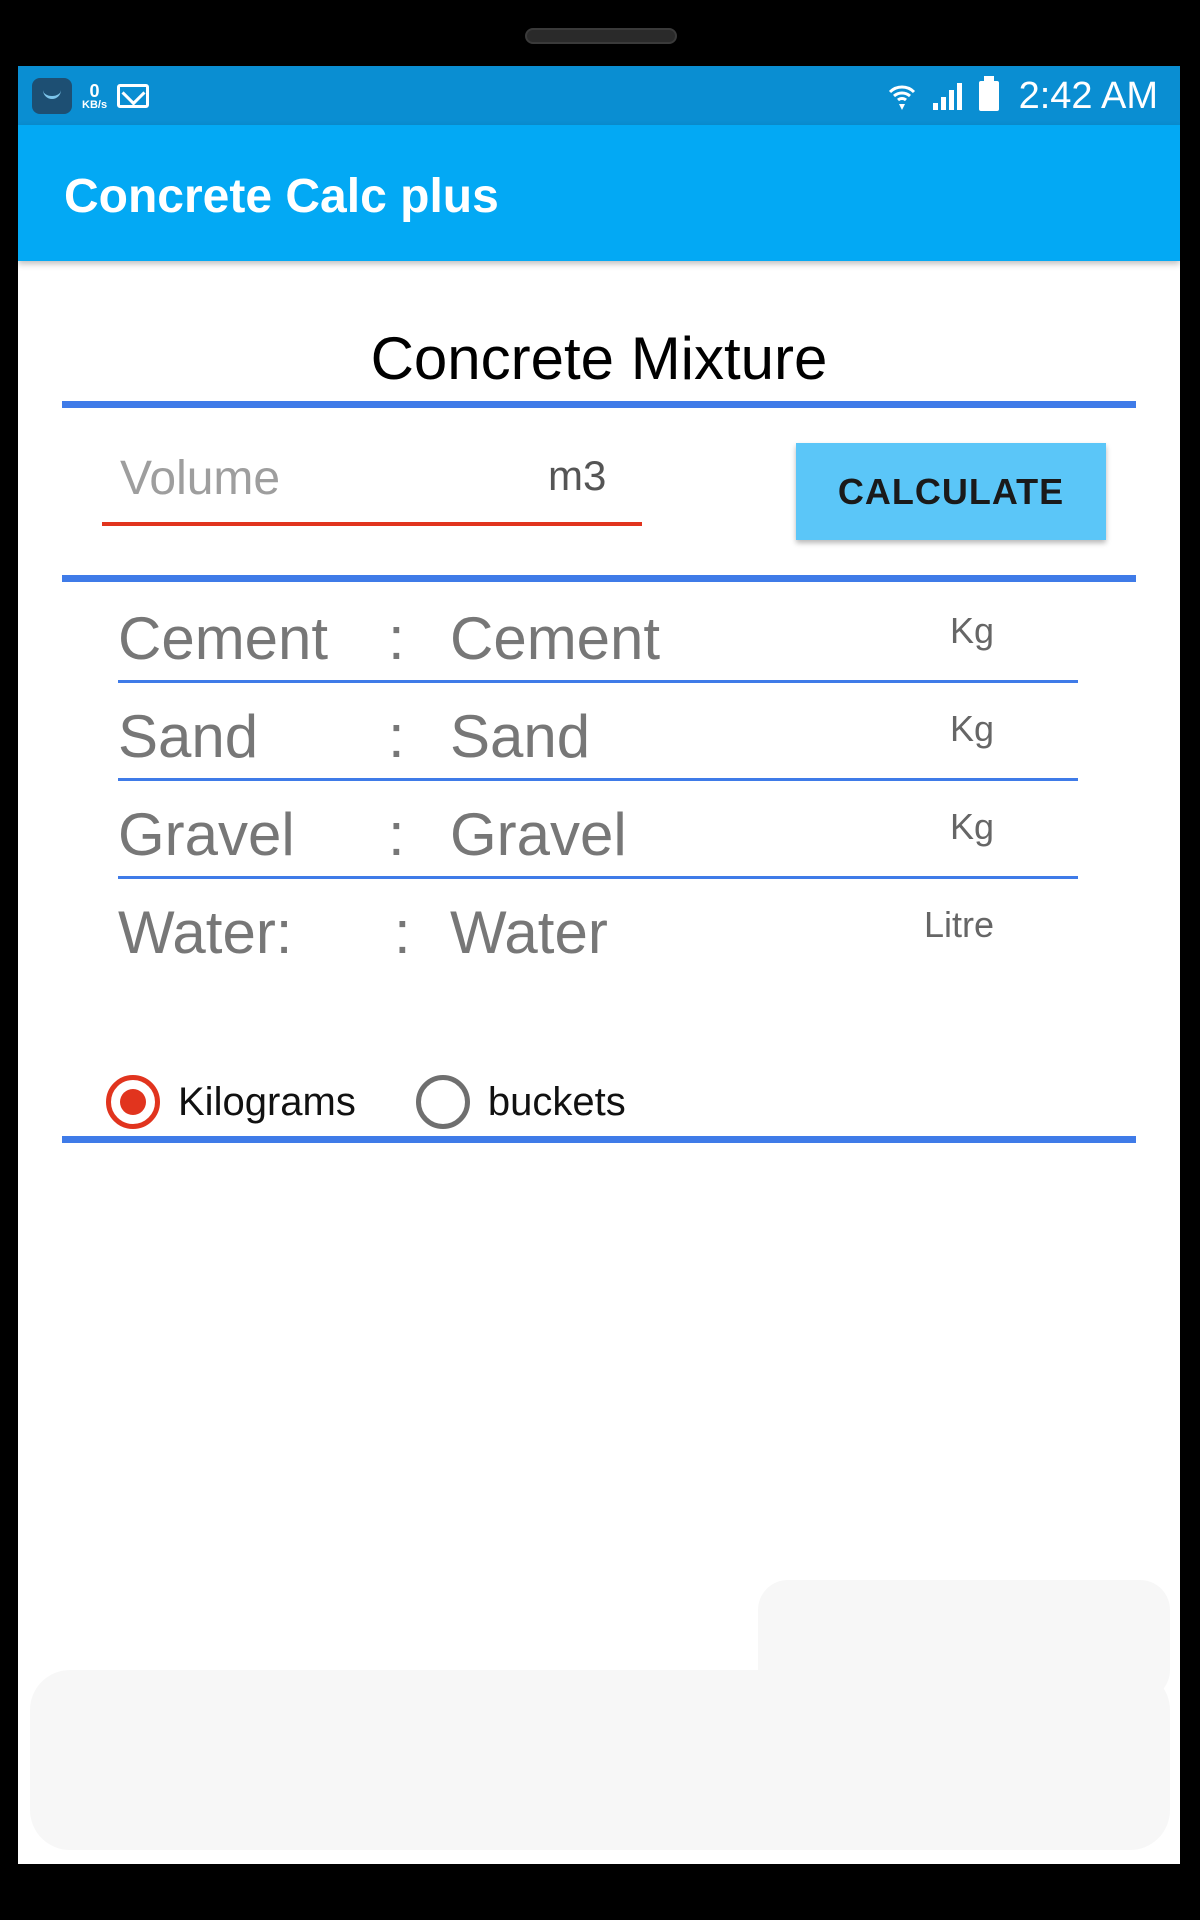 The height and width of the screenshot is (1920, 1200). I want to click on radio-checked-icon, so click(133, 1102).